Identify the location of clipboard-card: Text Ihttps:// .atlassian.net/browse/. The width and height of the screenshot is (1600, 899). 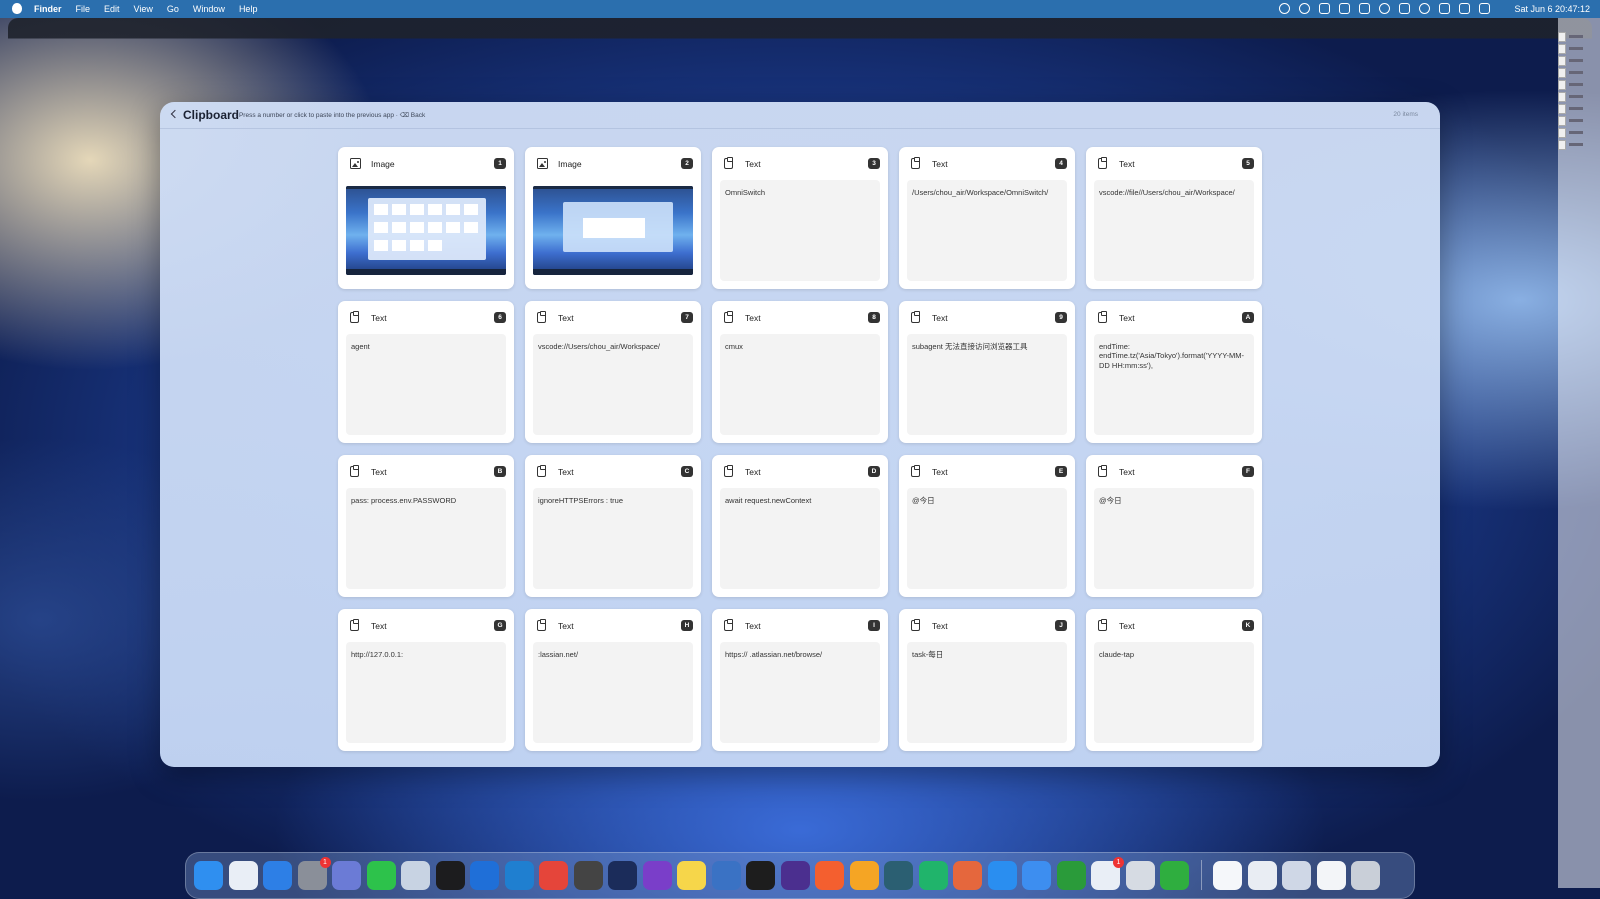
(800, 680).